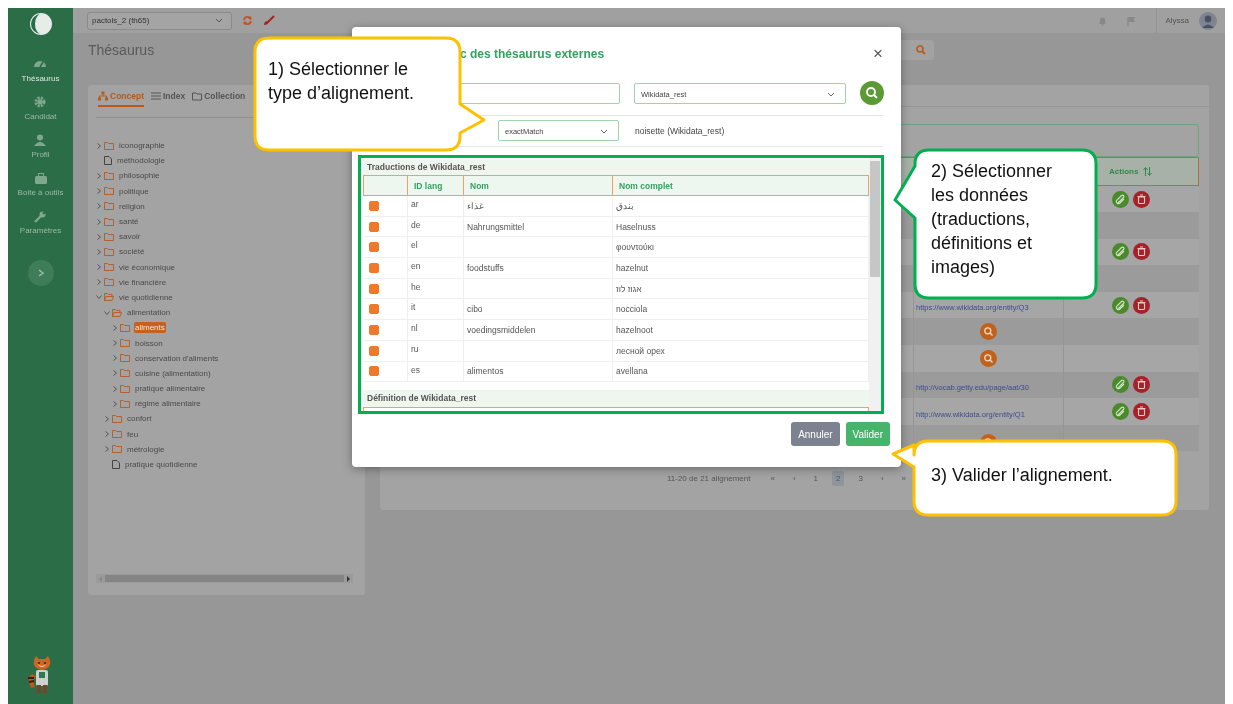 Image resolution: width=1233 pixels, height=704 pixels. Describe the element at coordinates (168, 404) in the screenshot. I see `tree-item: régime alimentaire` at that location.